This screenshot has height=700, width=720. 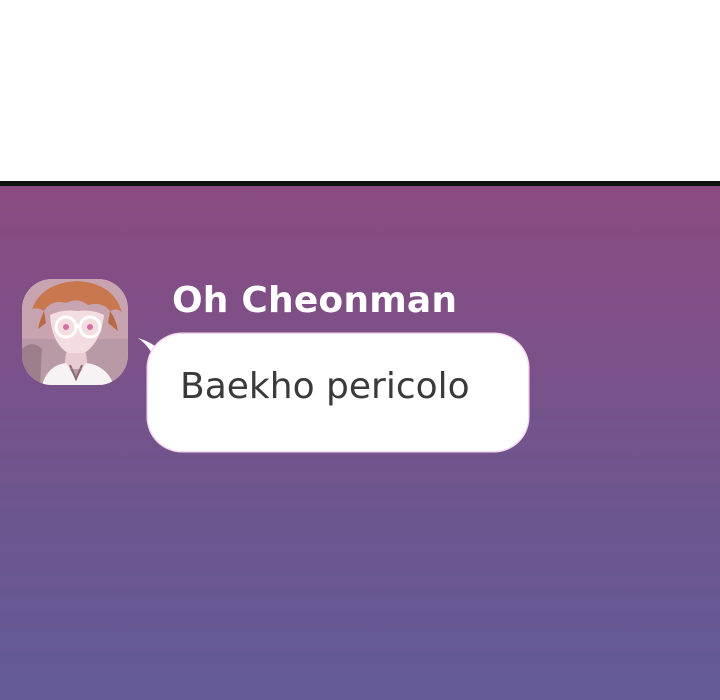 I want to click on avatar-portrait-icon, so click(x=75, y=332).